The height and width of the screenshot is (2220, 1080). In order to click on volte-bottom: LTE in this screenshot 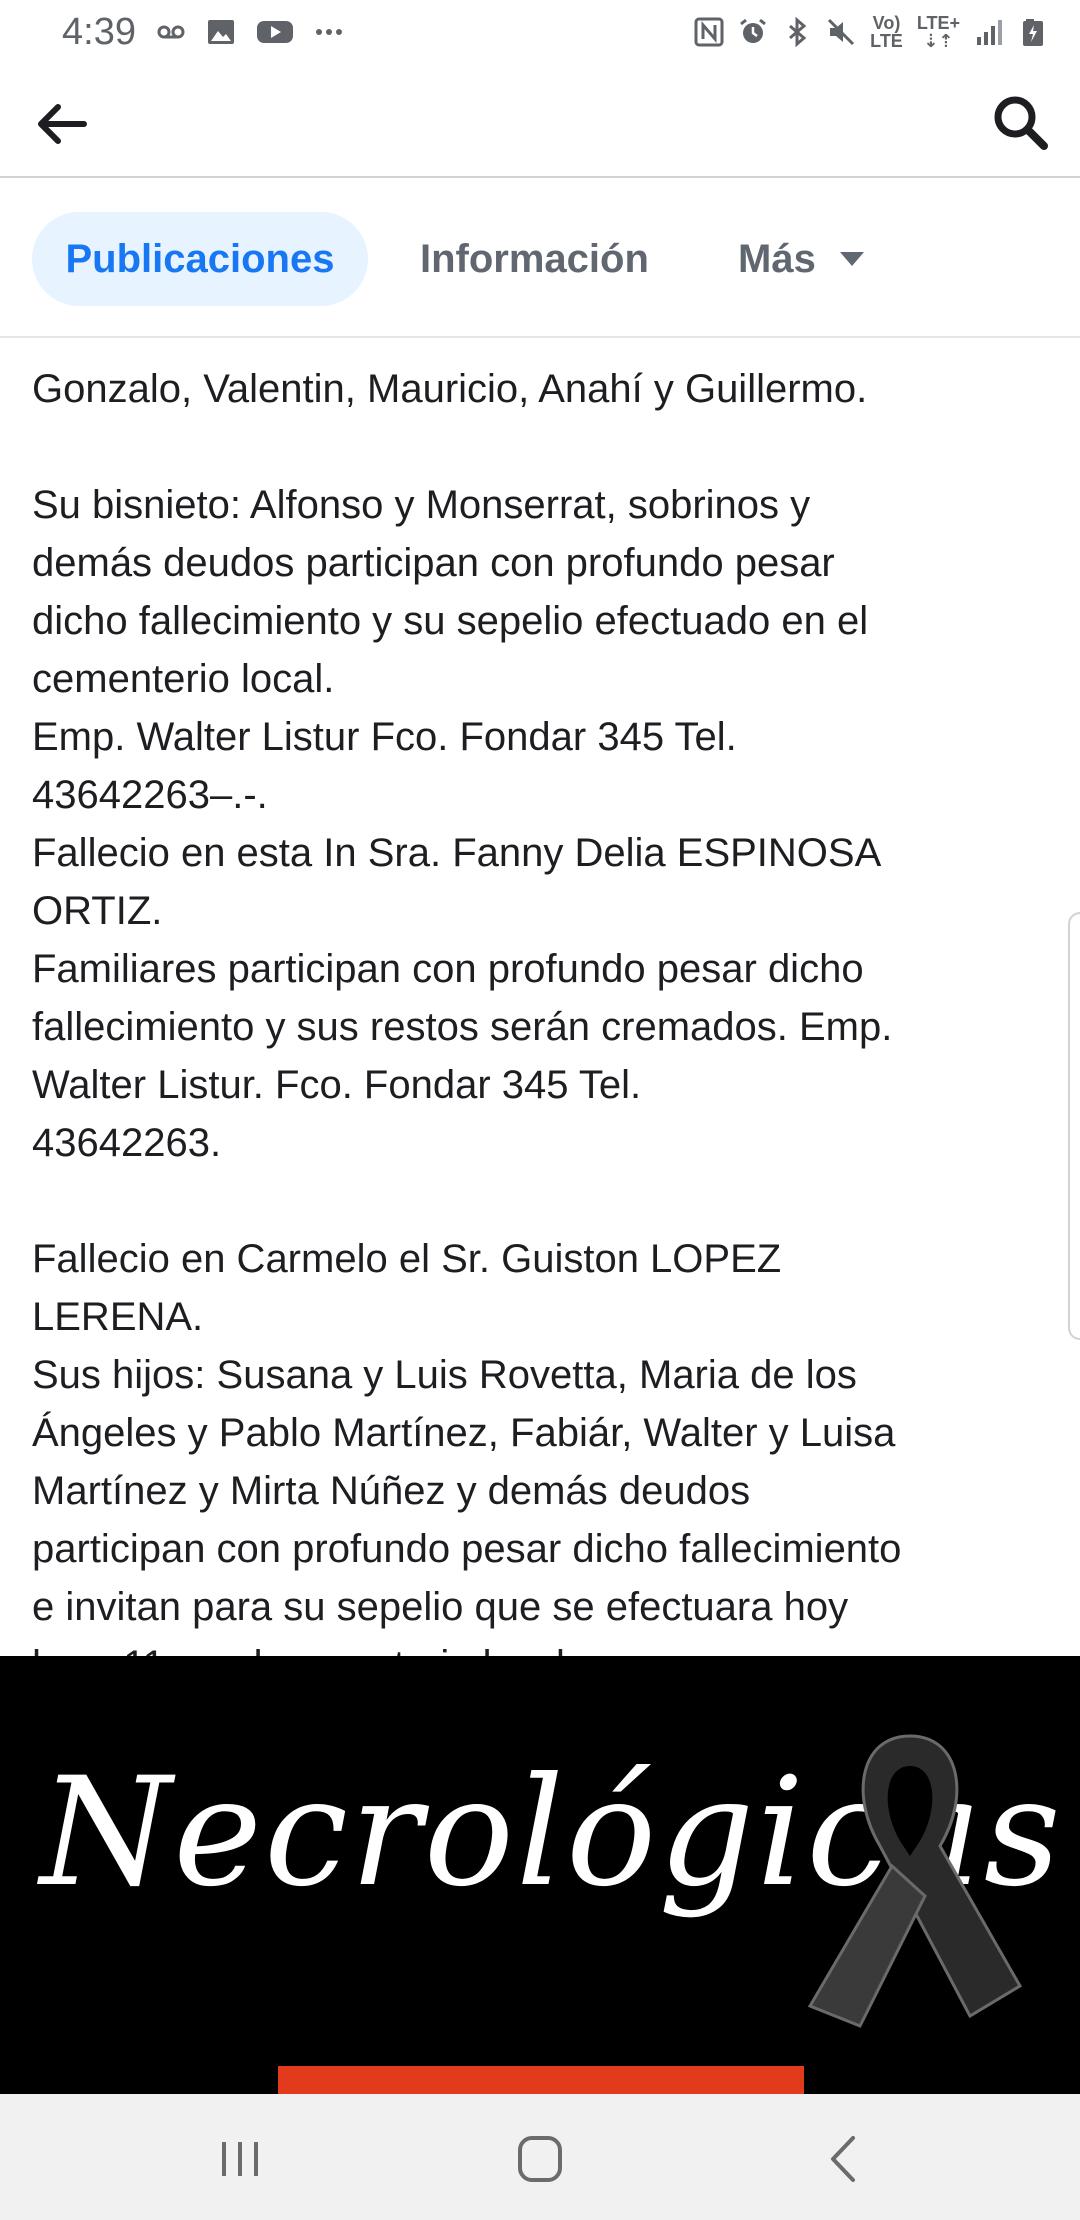, I will do `click(886, 41)`.